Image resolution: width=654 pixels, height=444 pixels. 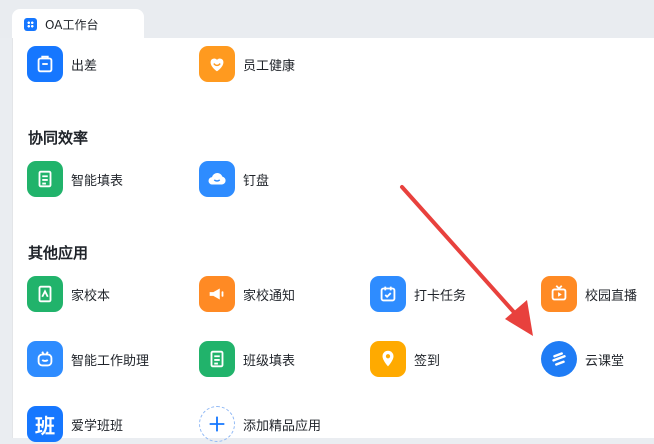 I want to click on app-label: 云课堂, so click(x=605, y=361).